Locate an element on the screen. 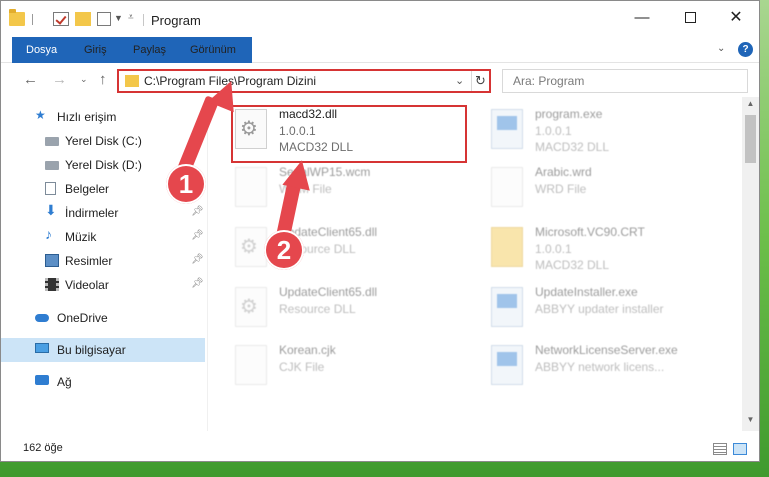 The image size is (769, 477). file-name: Microsoft.VC90.CRT is located at coordinates (590, 232).